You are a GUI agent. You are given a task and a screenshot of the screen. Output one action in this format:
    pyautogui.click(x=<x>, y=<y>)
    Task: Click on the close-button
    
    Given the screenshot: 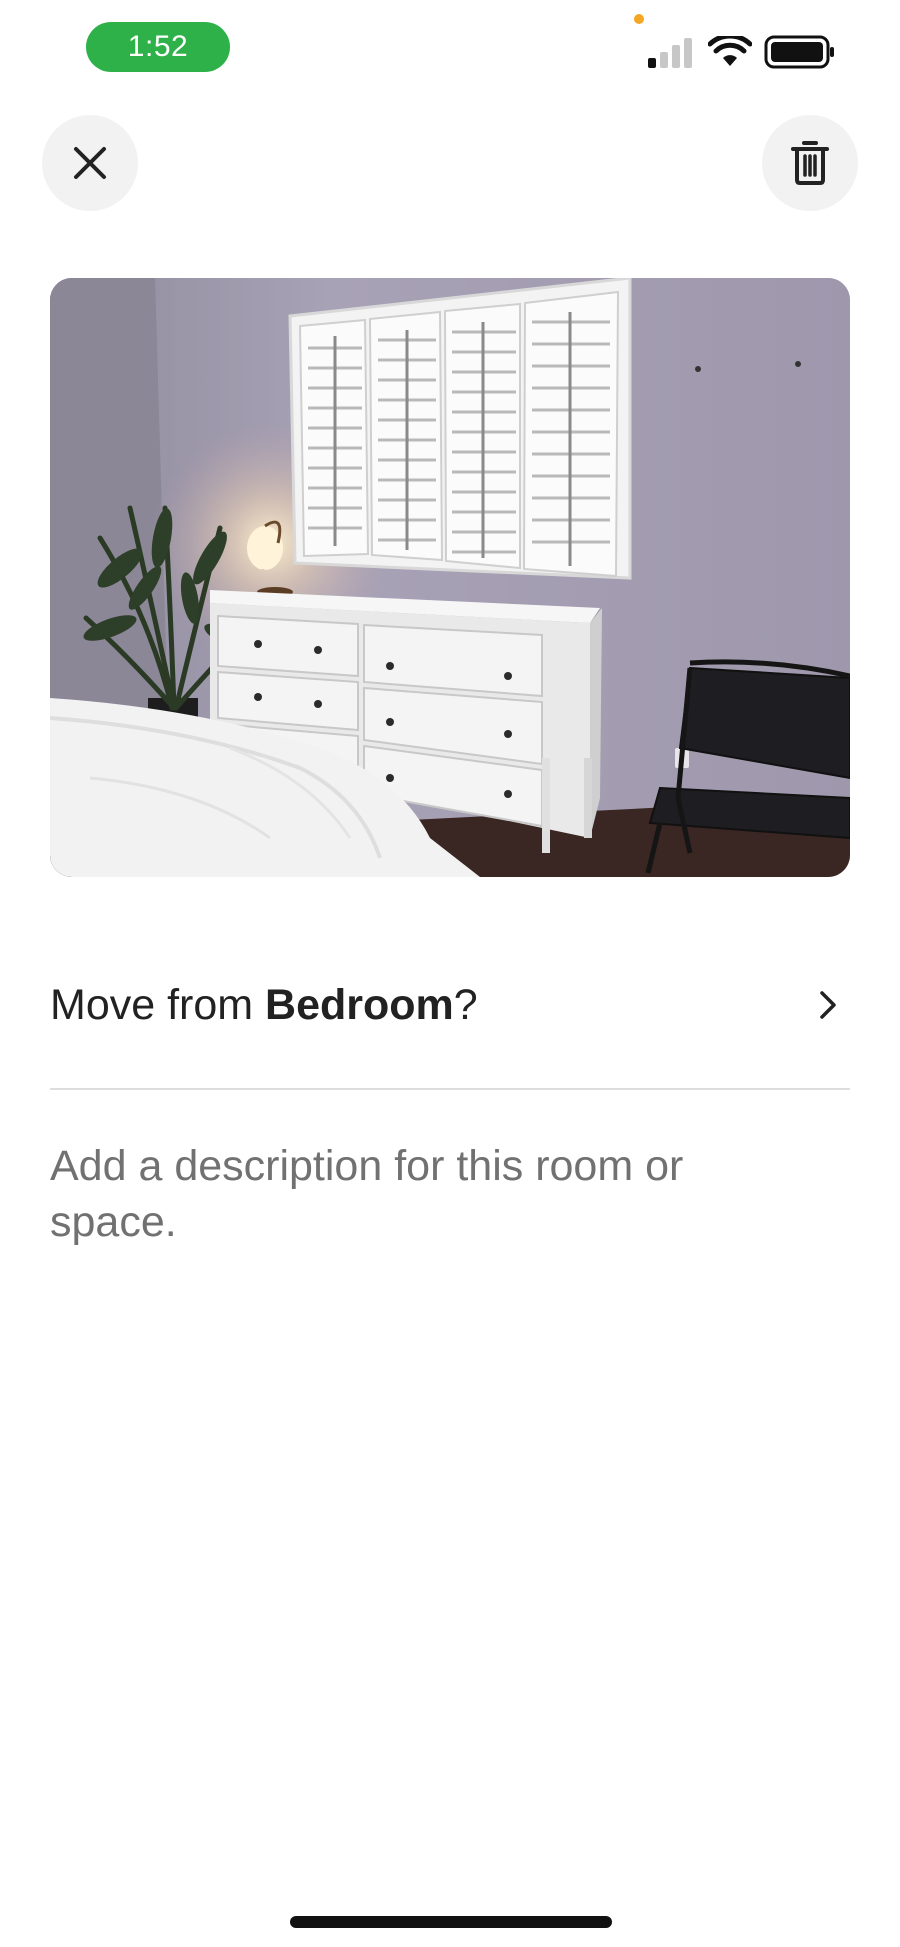 What is the action you would take?
    pyautogui.click(x=90, y=163)
    